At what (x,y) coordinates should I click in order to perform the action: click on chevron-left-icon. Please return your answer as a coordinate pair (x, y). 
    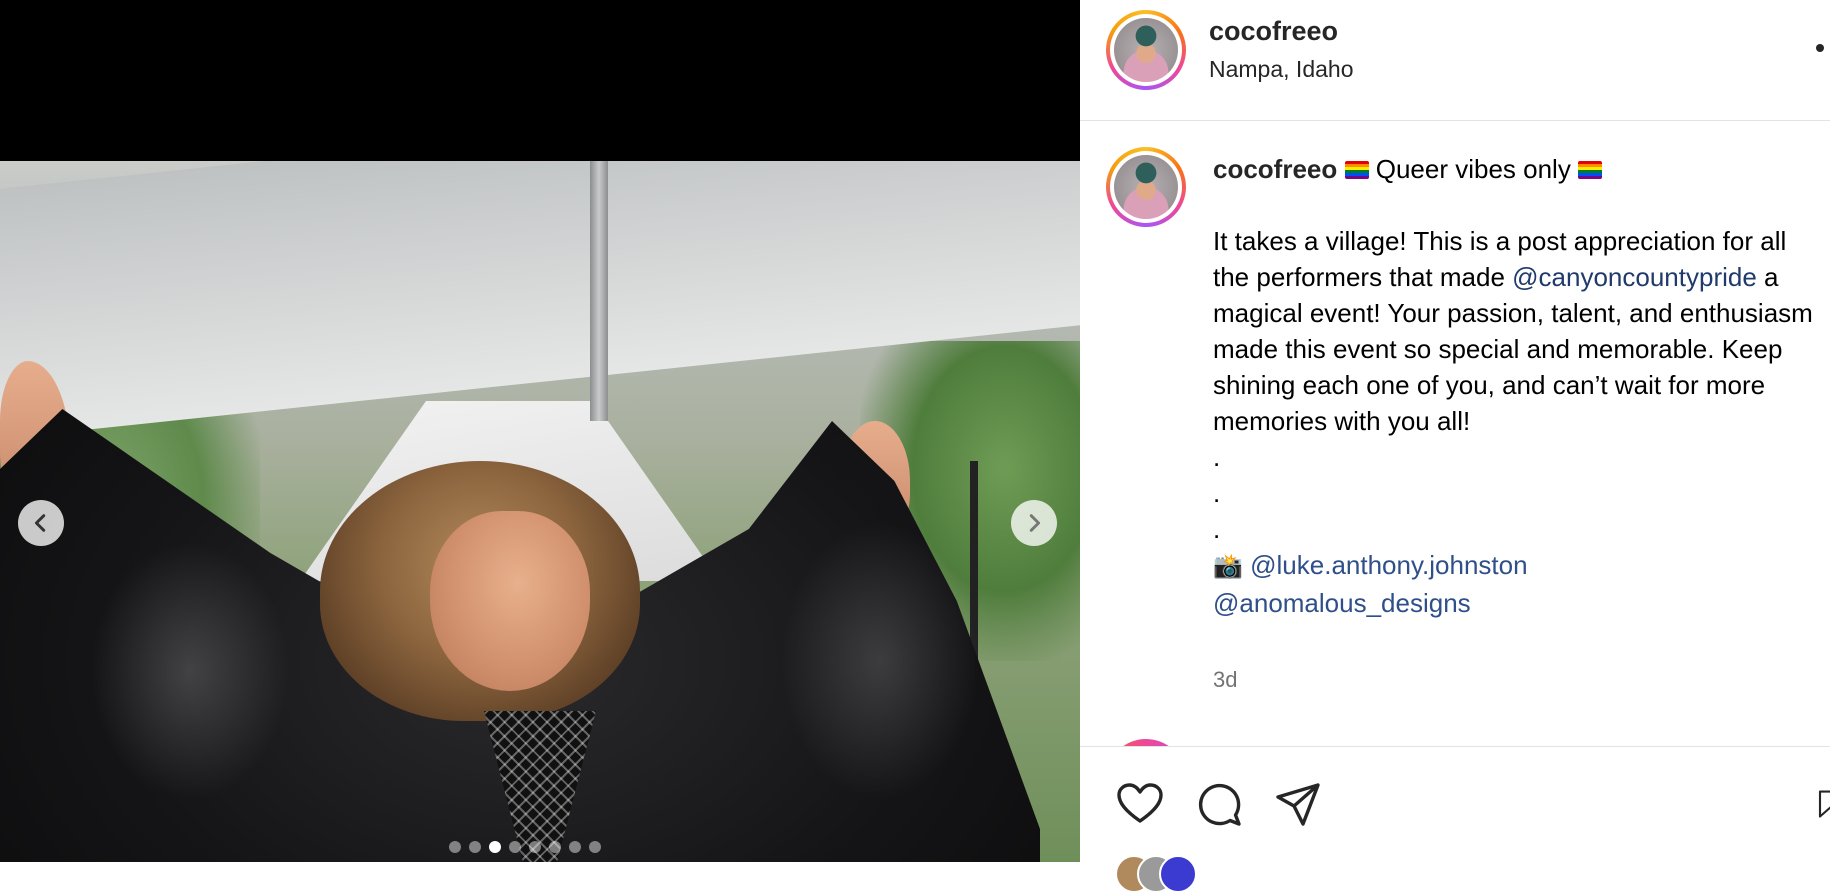
    Looking at the image, I should click on (40, 523).